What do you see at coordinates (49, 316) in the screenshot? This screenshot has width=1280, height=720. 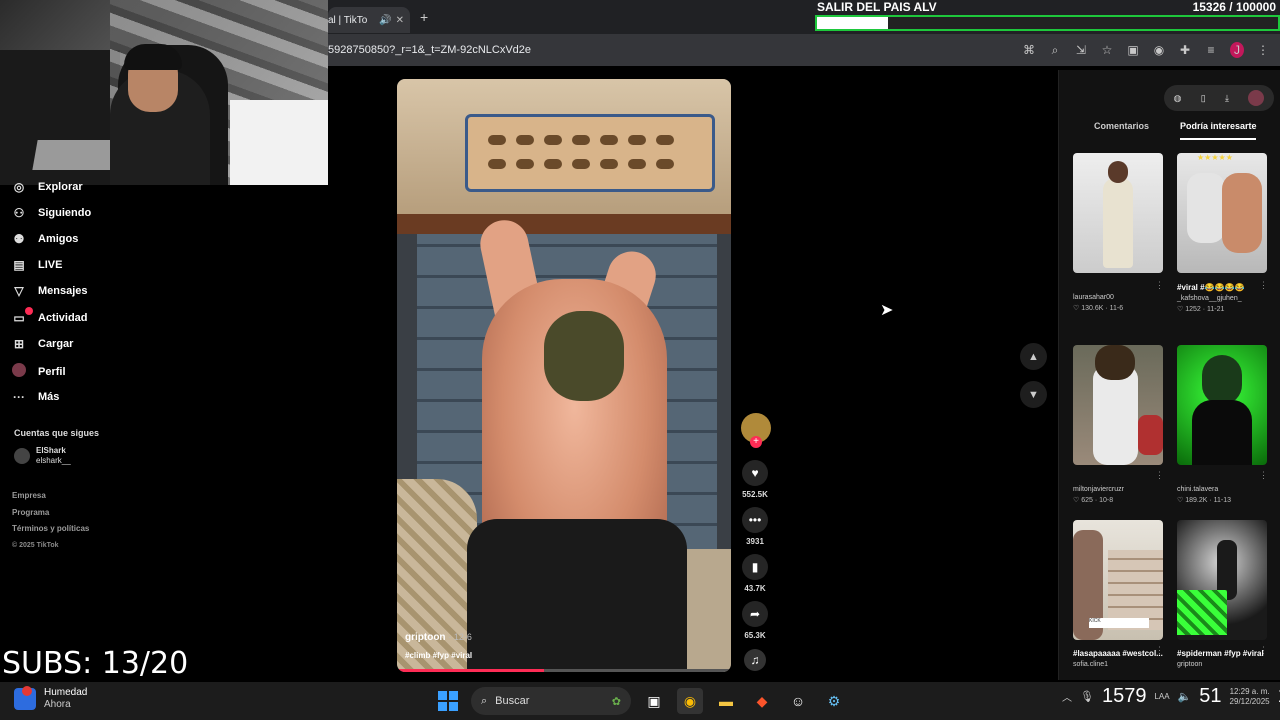 I see `sidebar-item-actividad: ▭ Actividad` at bounding box center [49, 316].